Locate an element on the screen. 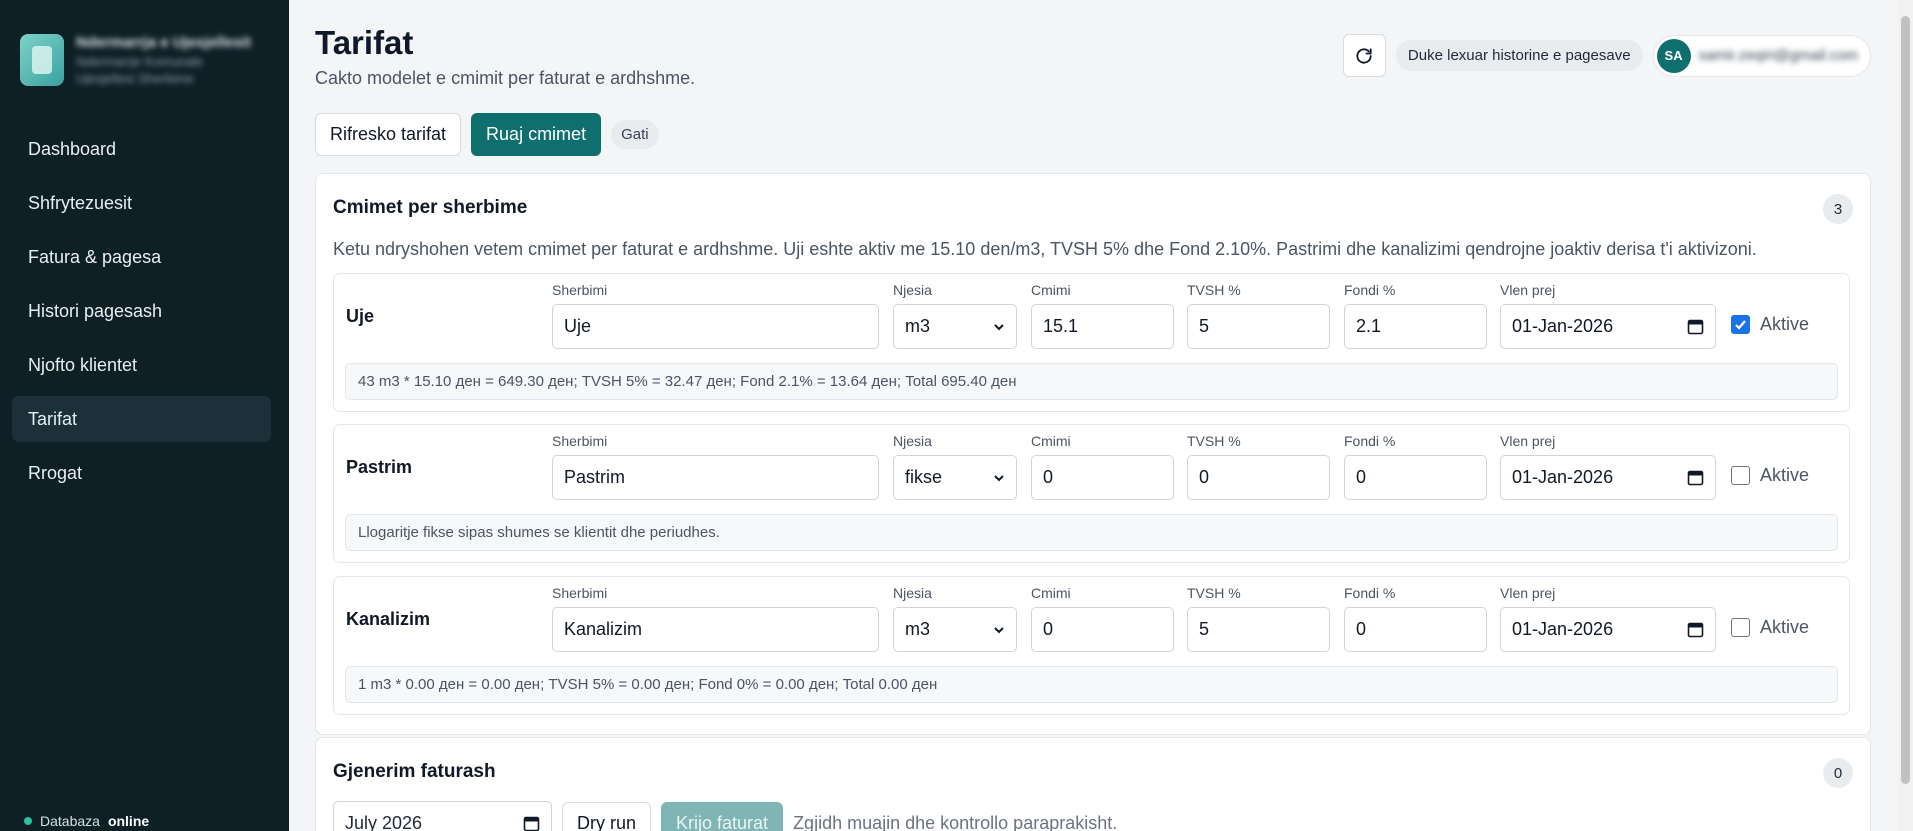 The image size is (1913, 831). dry-run-button: Dry run is located at coordinates (607, 816).